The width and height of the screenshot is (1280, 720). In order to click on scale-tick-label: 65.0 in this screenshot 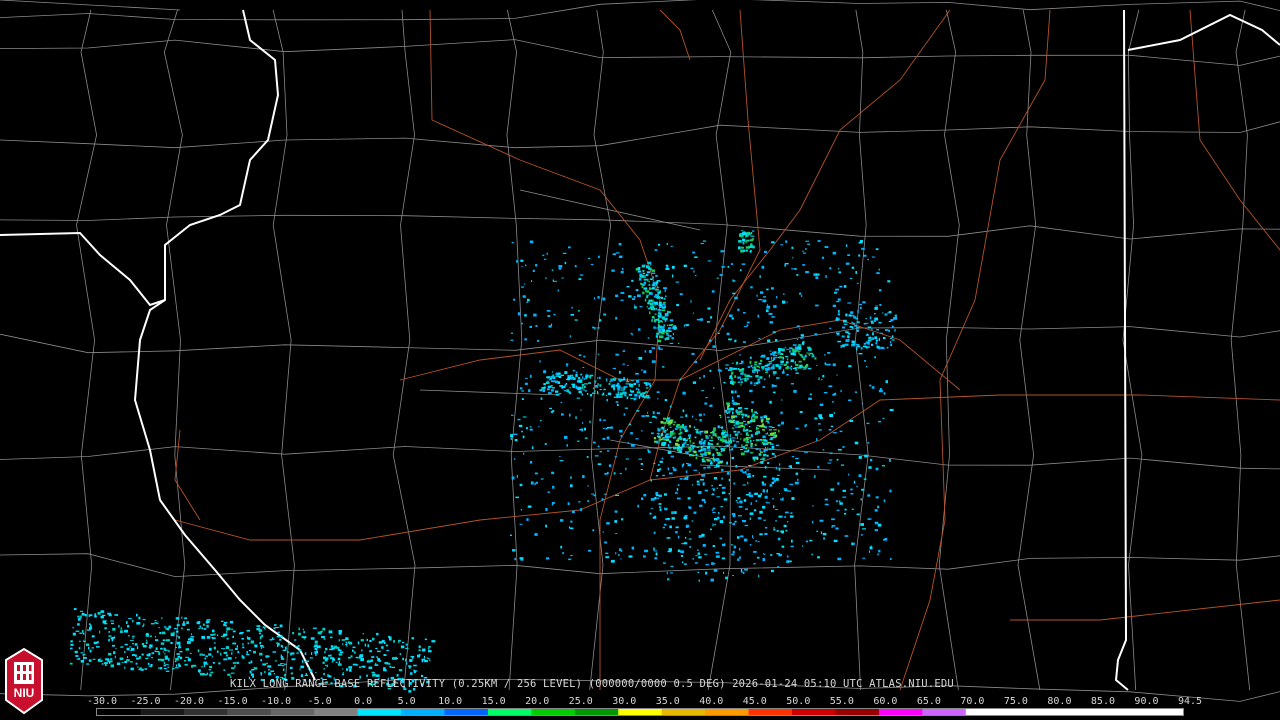, I will do `click(928, 701)`.